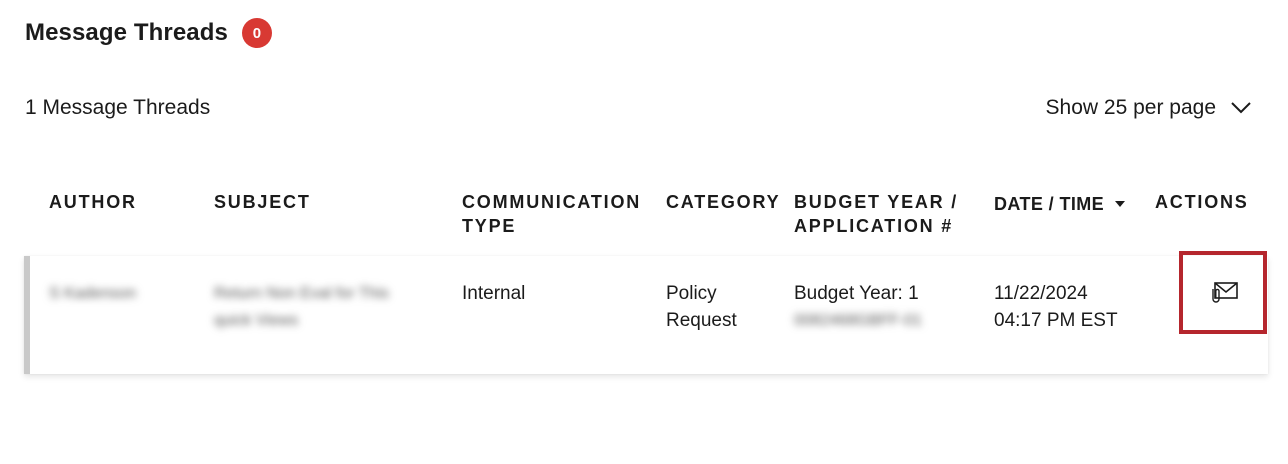 The height and width of the screenshot is (464, 1288). I want to click on row-date-time: 11/22/2024 04:17 PM EST, so click(1056, 307).